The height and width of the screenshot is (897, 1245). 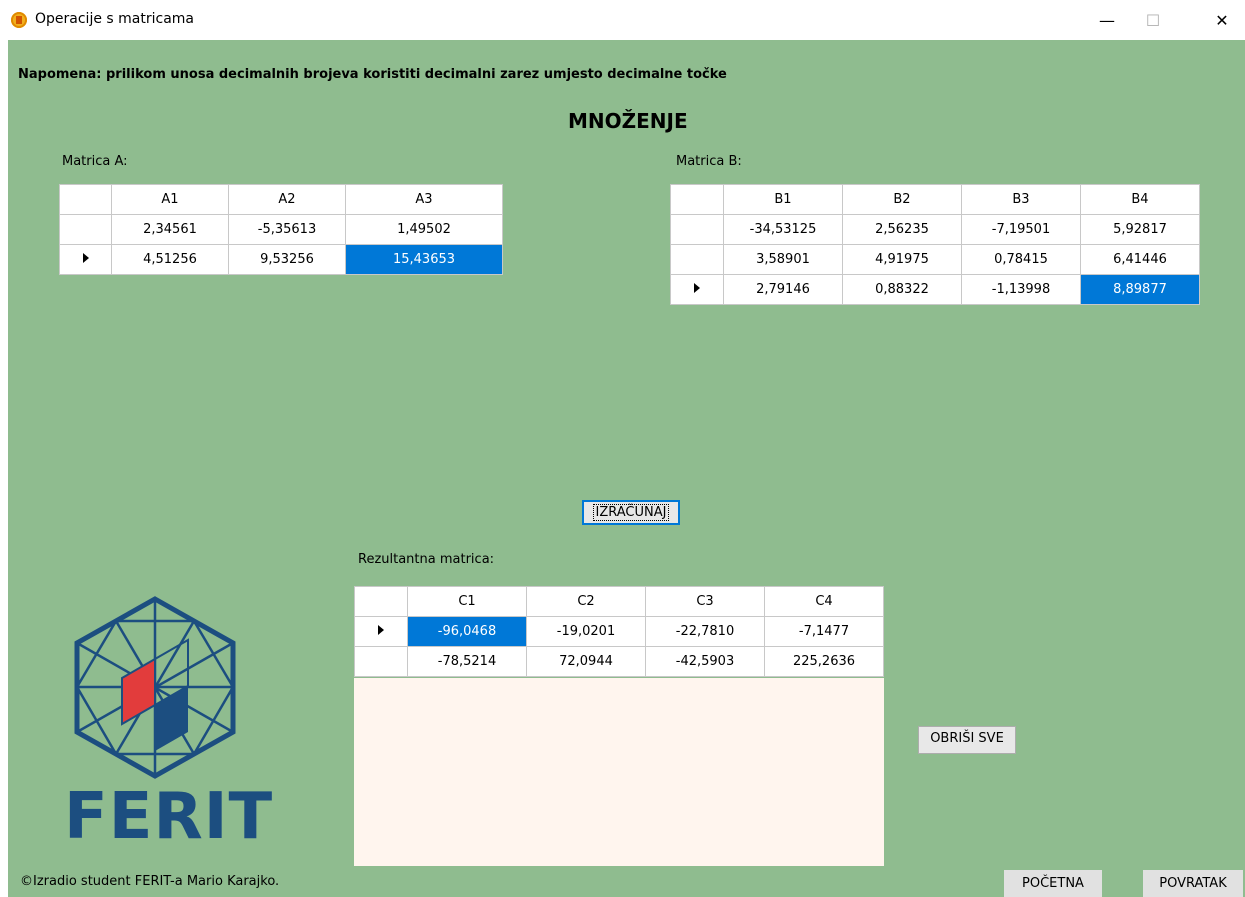 What do you see at coordinates (824, 631) in the screenshot?
I see `matrix-cell: -7,1477` at bounding box center [824, 631].